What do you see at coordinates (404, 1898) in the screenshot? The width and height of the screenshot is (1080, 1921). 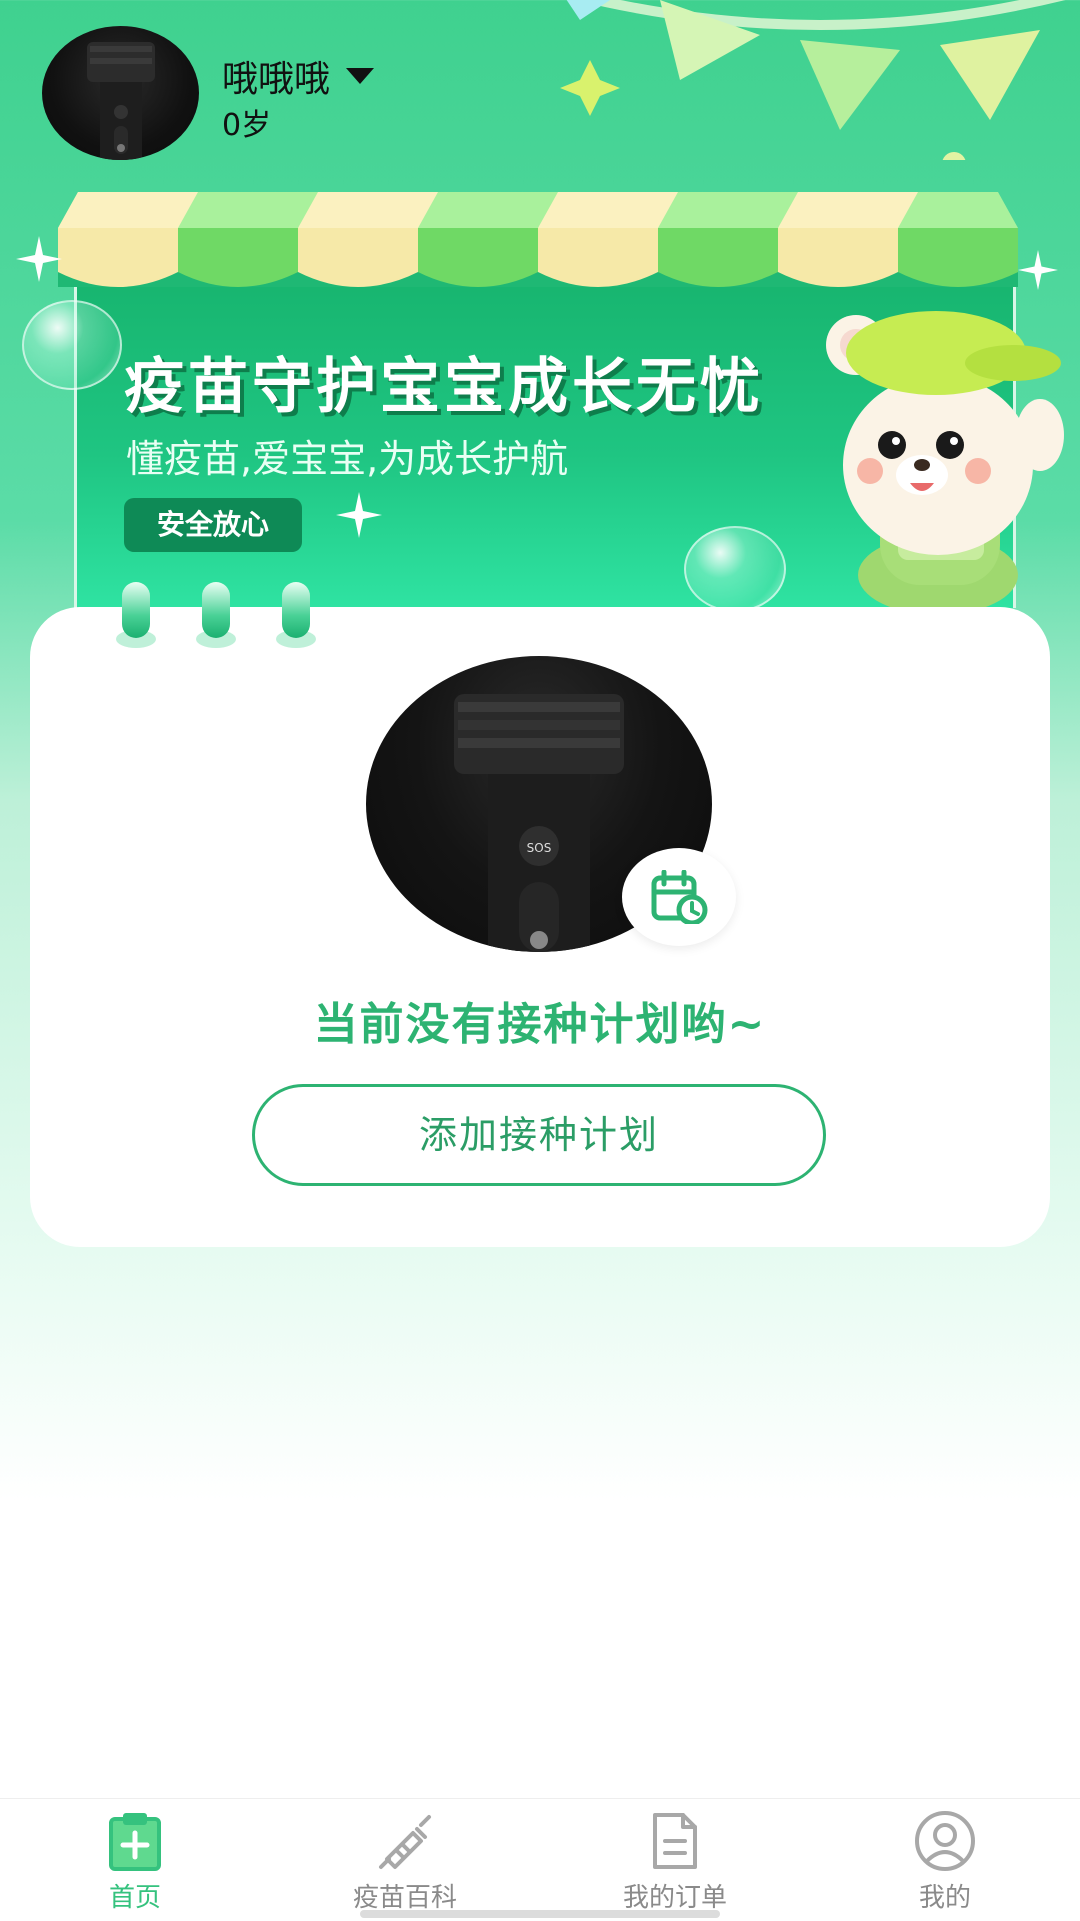 I see `tab-label: 疫苗百科` at bounding box center [404, 1898].